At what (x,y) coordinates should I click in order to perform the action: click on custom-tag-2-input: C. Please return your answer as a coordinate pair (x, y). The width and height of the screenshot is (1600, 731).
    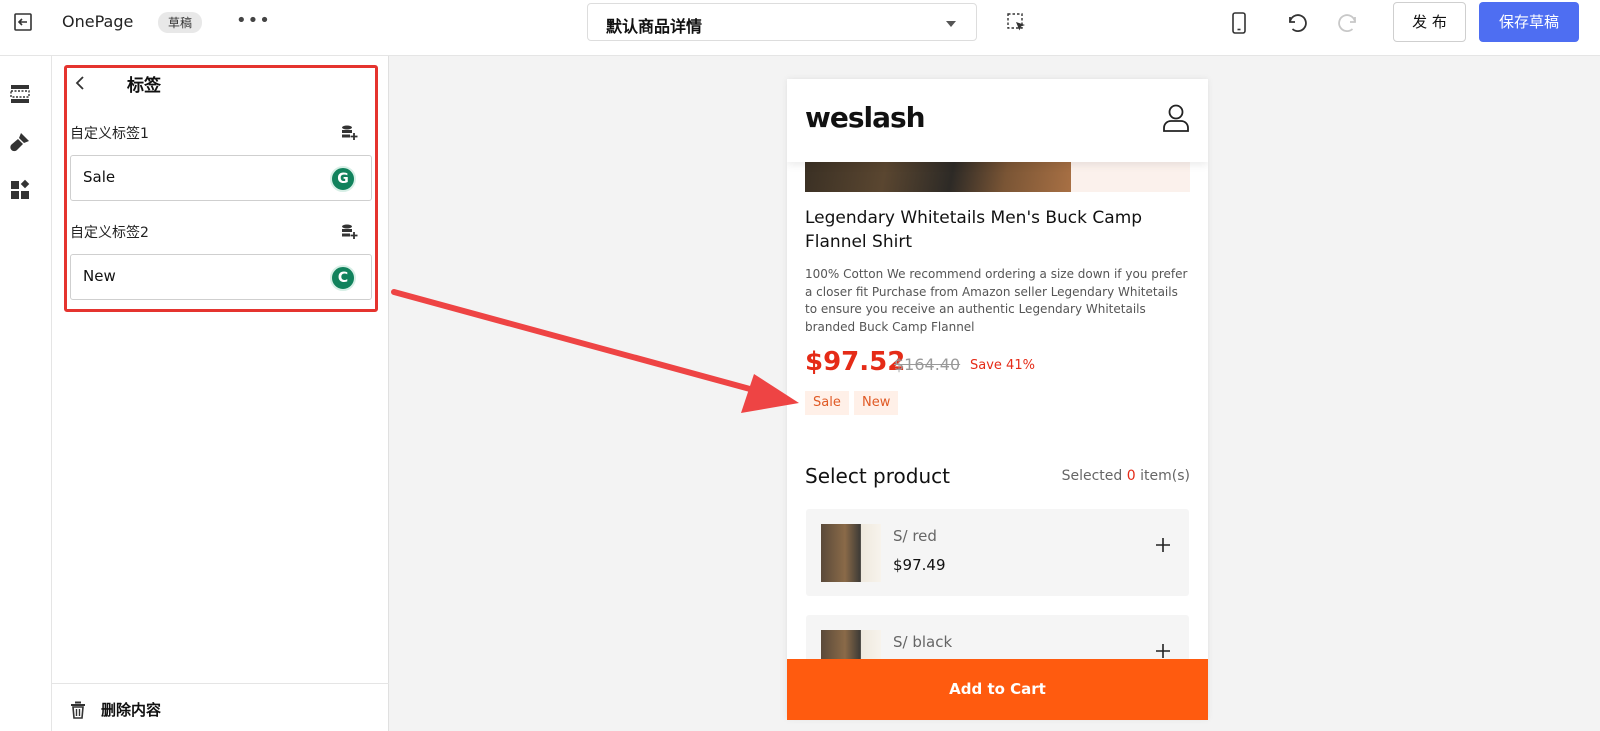
    Looking at the image, I should click on (221, 277).